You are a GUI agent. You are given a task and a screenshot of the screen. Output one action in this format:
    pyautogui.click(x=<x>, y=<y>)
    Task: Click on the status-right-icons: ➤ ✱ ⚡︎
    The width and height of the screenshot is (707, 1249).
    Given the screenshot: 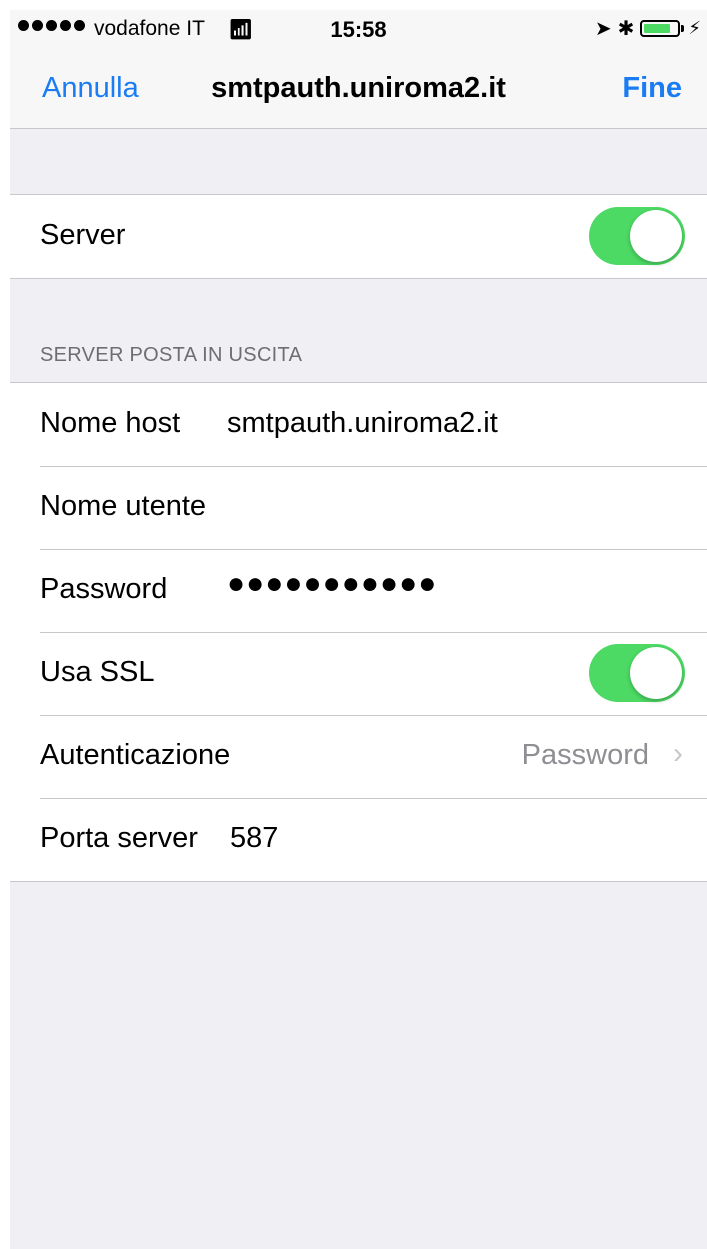 What is the action you would take?
    pyautogui.click(x=648, y=28)
    